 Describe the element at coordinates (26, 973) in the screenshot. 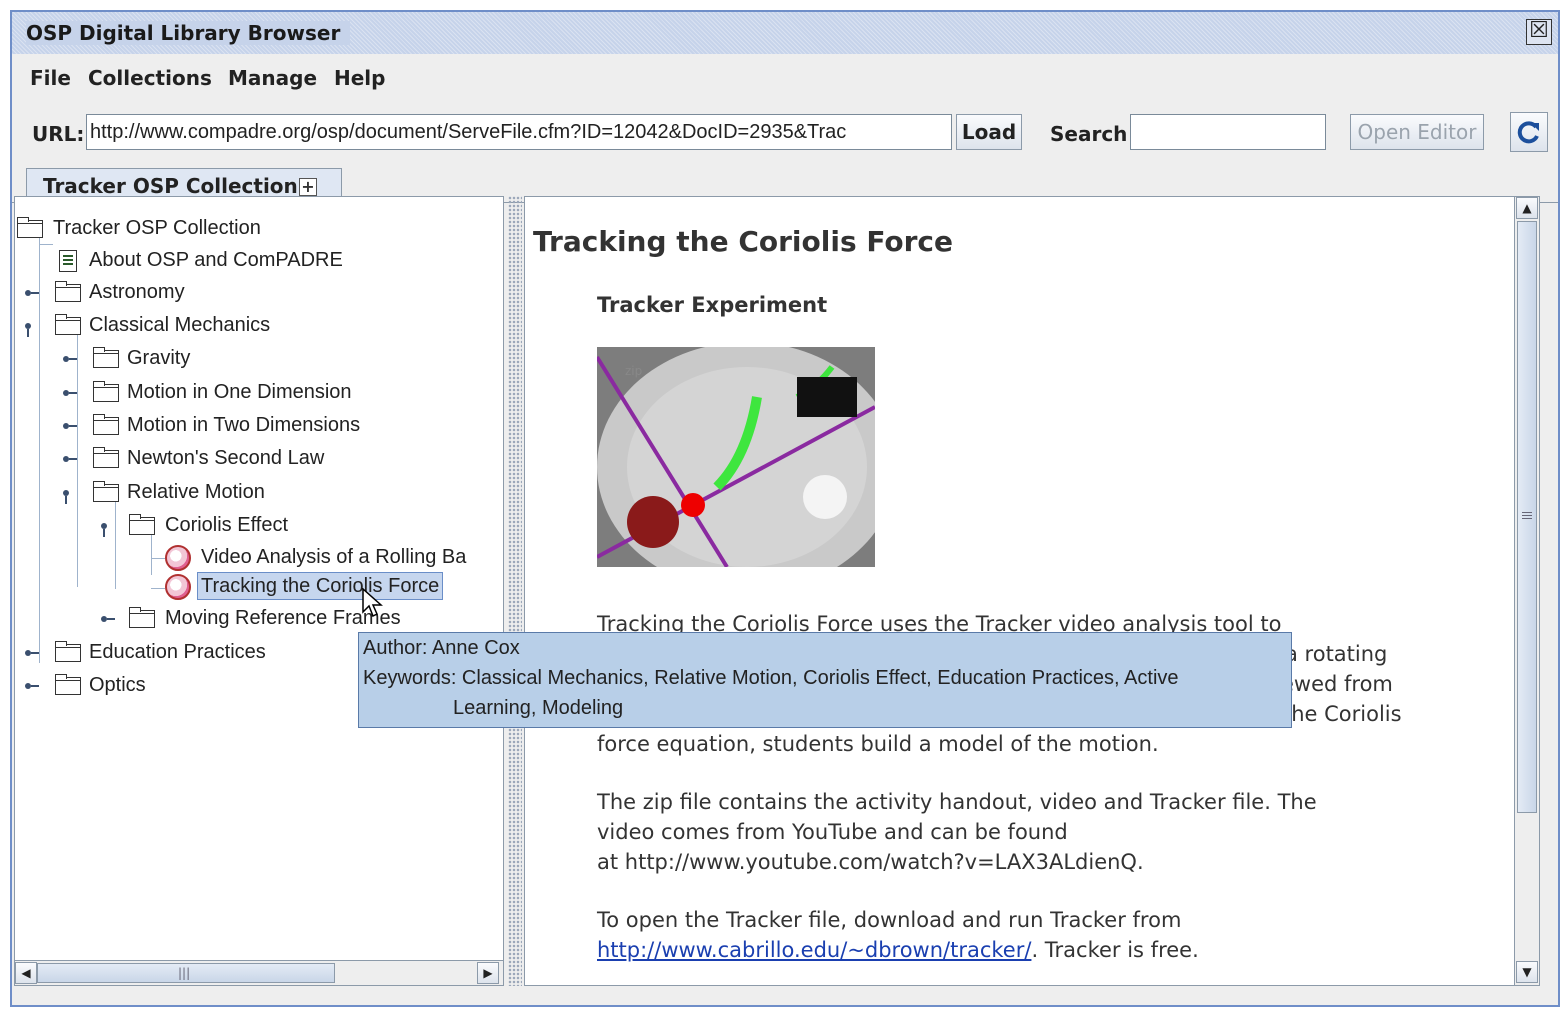

I see `scroll-left-icon: ◀` at that location.